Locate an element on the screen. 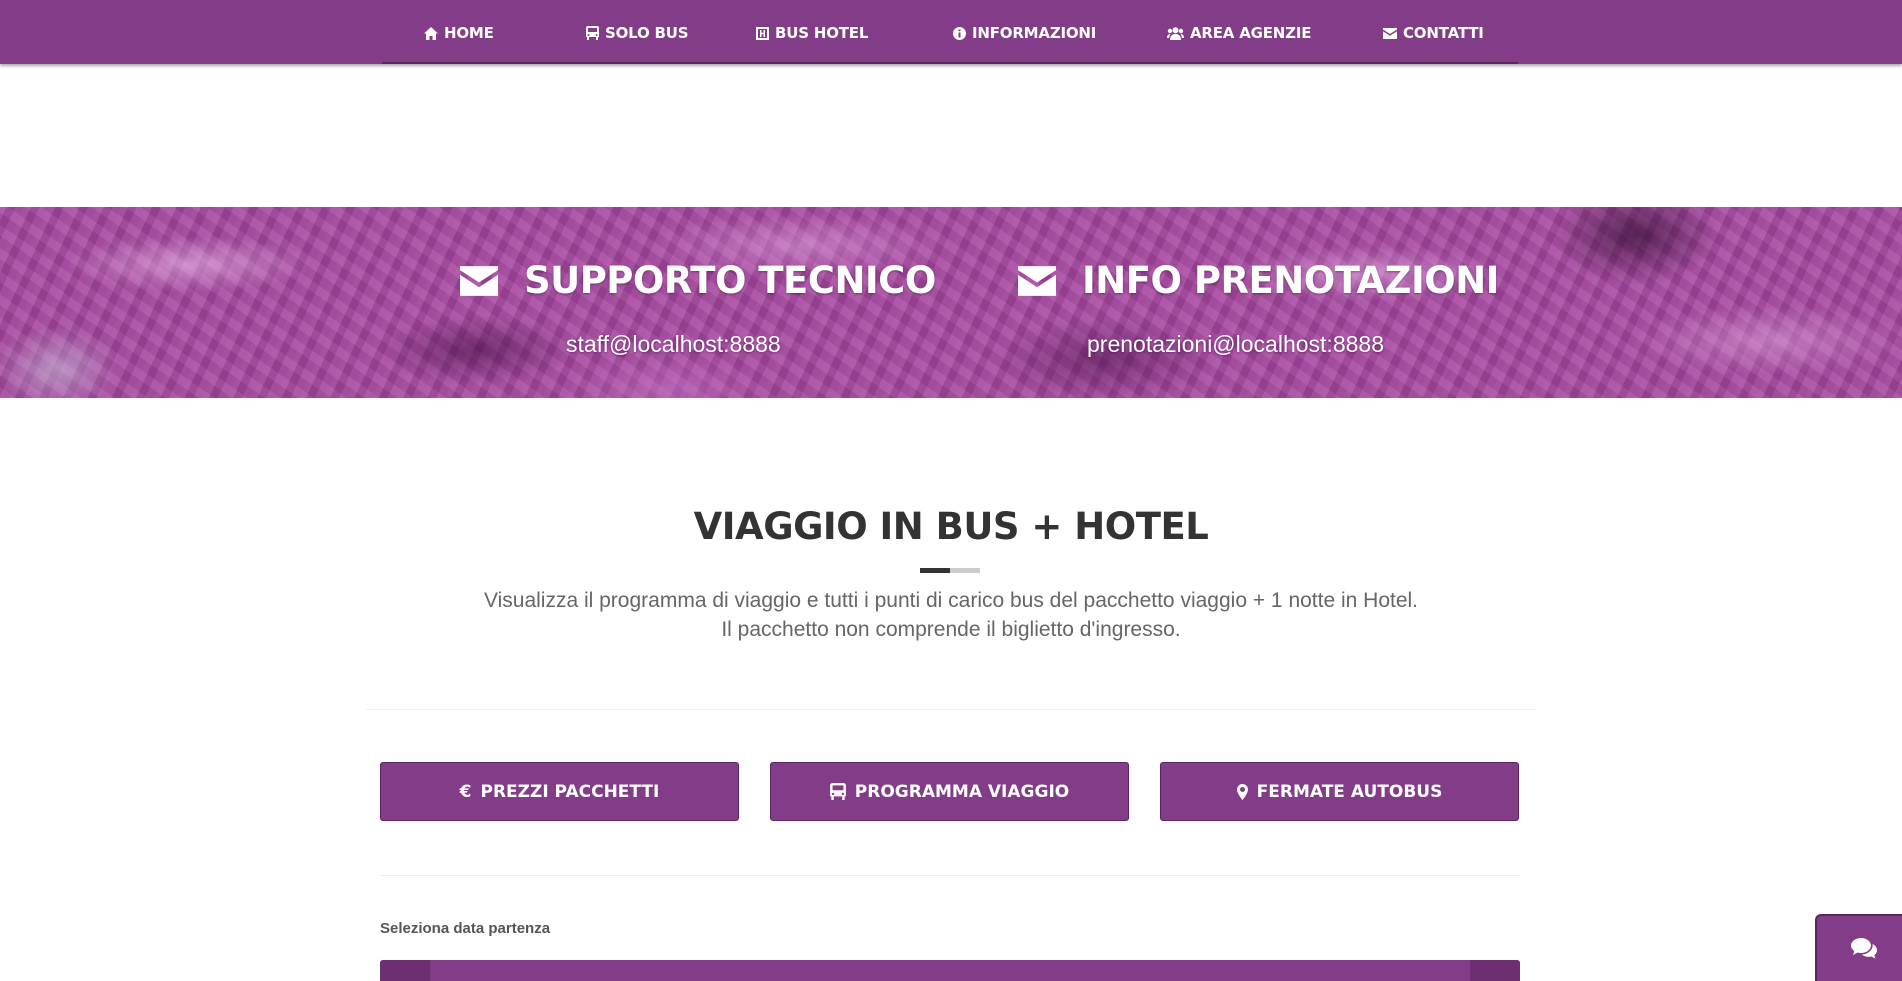  map-marker-icon is located at coordinates (1242, 791).